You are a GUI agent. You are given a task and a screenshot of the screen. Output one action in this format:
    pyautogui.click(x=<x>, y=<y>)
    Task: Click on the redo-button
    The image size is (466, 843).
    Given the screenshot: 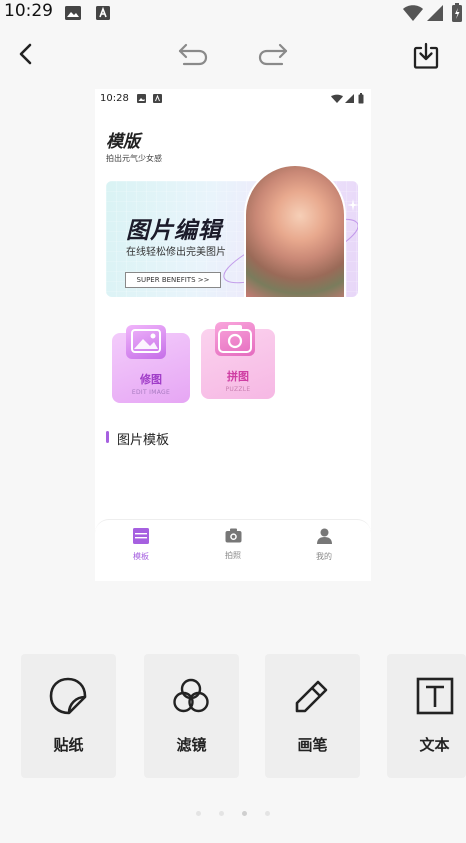 What is the action you would take?
    pyautogui.click(x=273, y=54)
    